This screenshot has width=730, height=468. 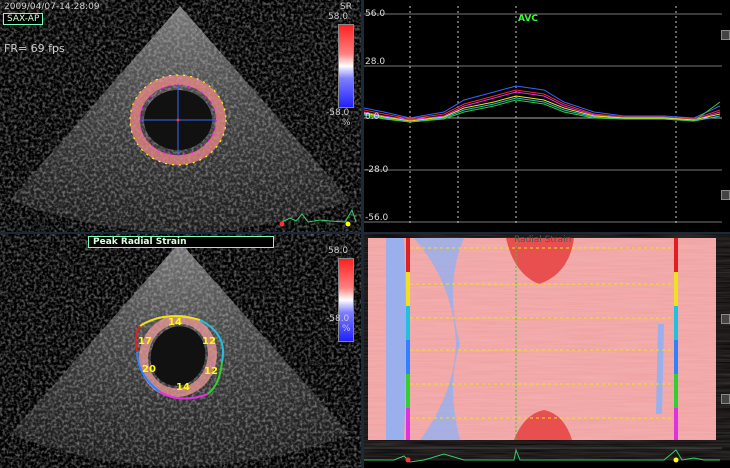 What do you see at coordinates (338, 251) in the screenshot?
I see `scale-max-bottom: 58.0` at bounding box center [338, 251].